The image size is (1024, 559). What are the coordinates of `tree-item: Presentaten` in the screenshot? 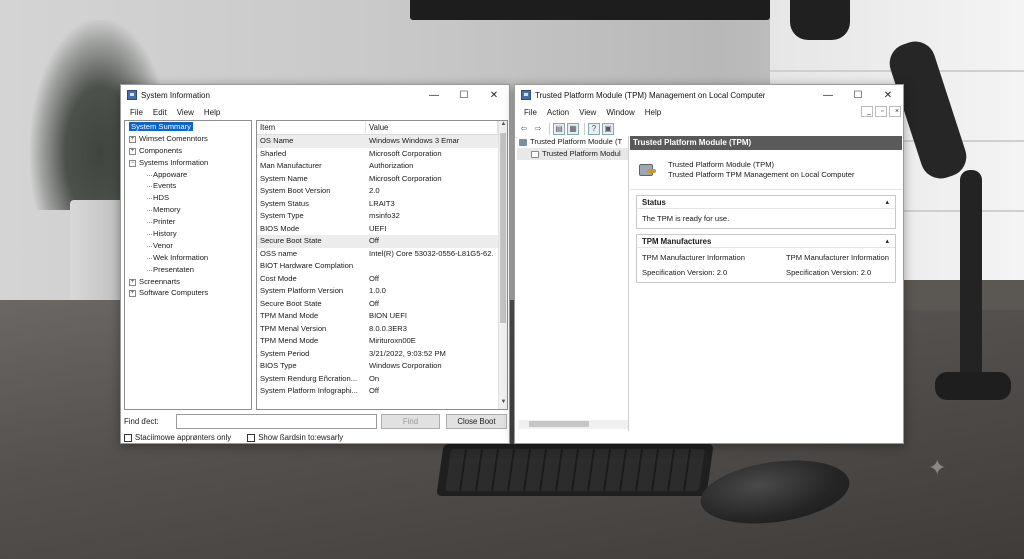 It's located at (188, 270).